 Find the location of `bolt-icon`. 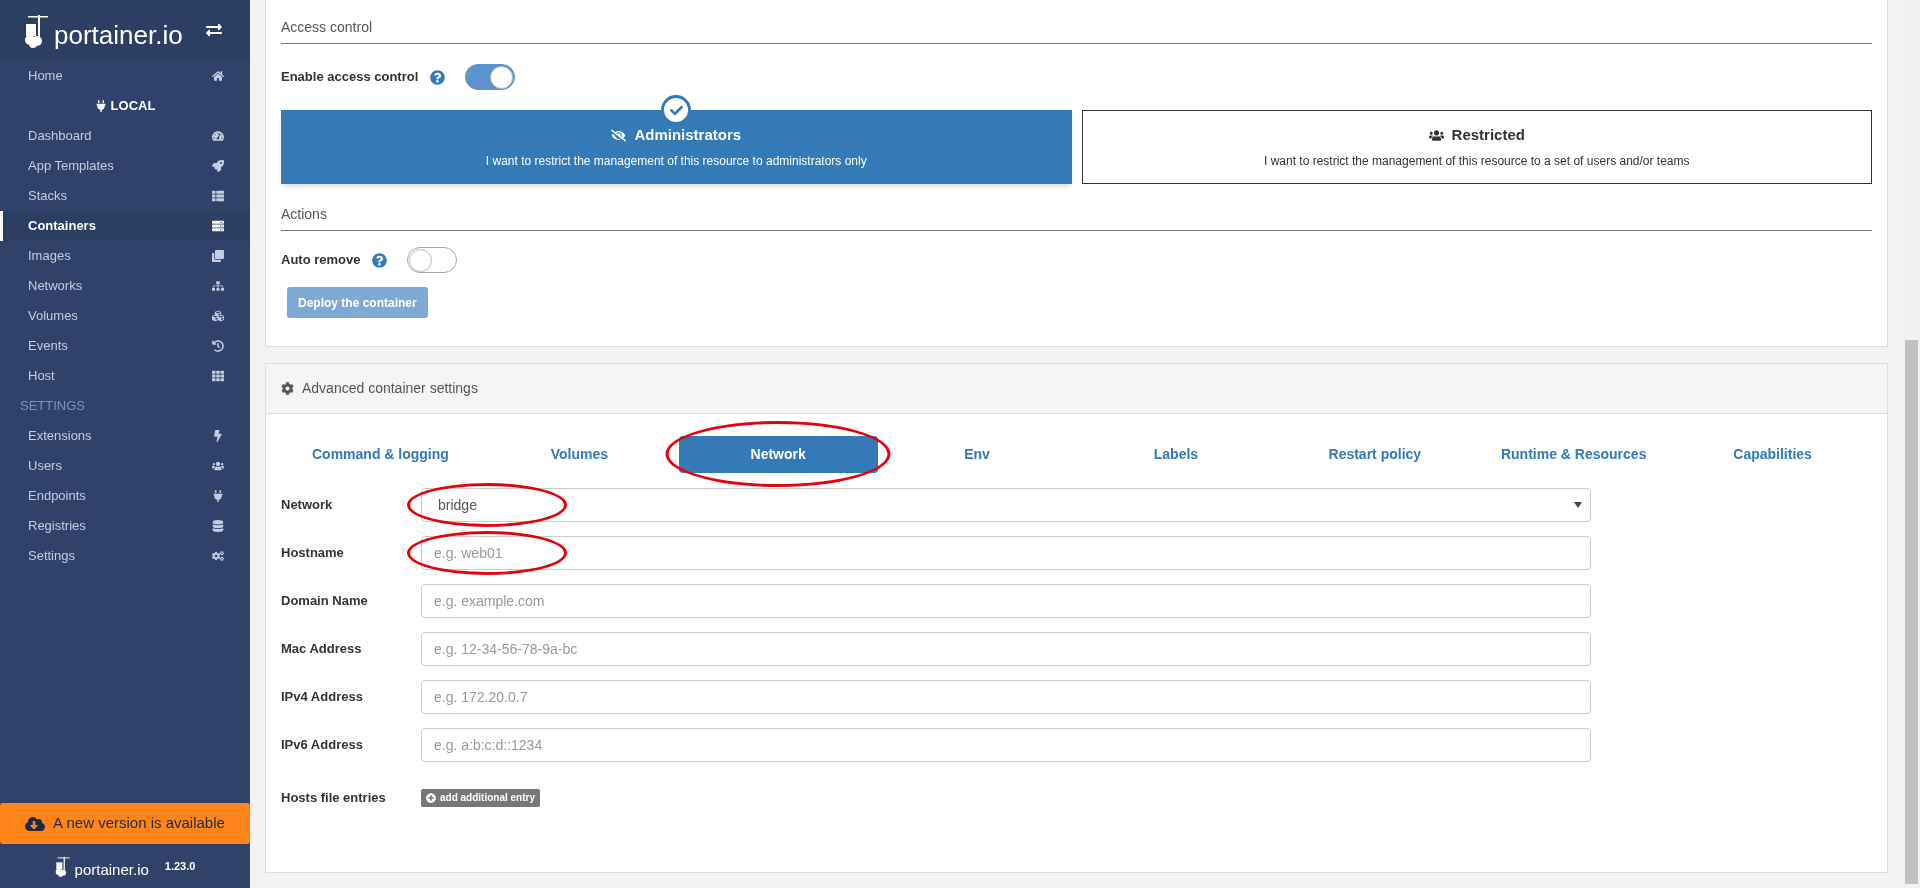

bolt-icon is located at coordinates (218, 436).